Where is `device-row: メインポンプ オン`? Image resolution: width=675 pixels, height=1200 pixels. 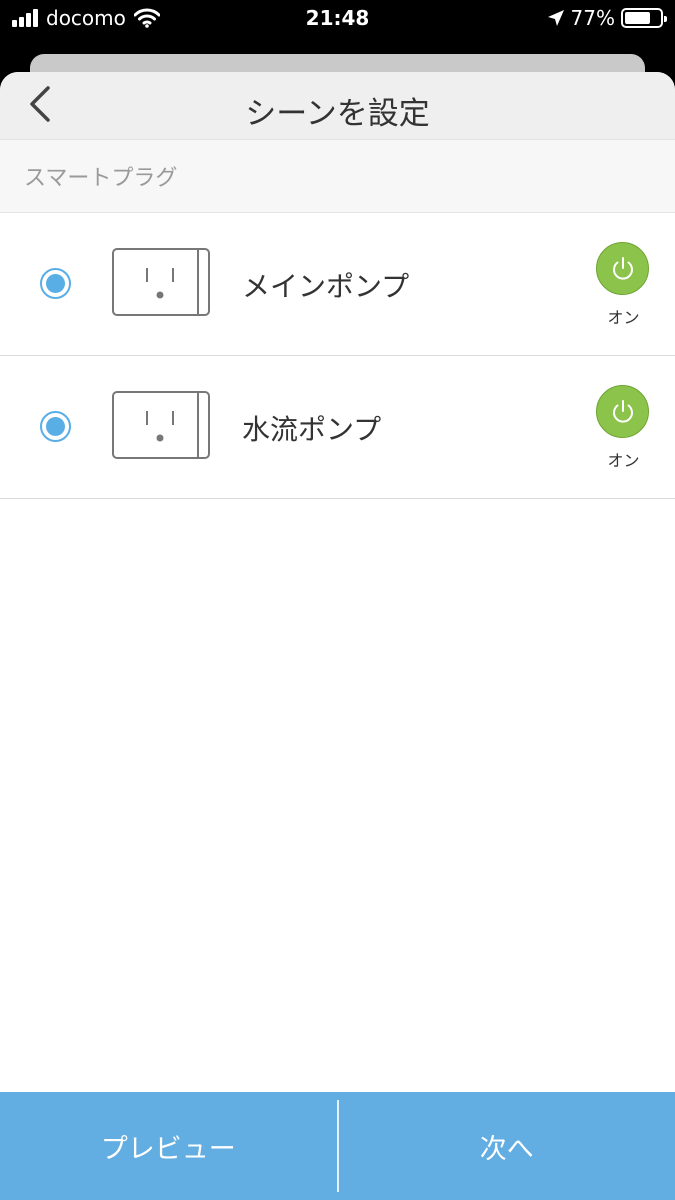
device-row: メインポンプ オン is located at coordinates (337, 284).